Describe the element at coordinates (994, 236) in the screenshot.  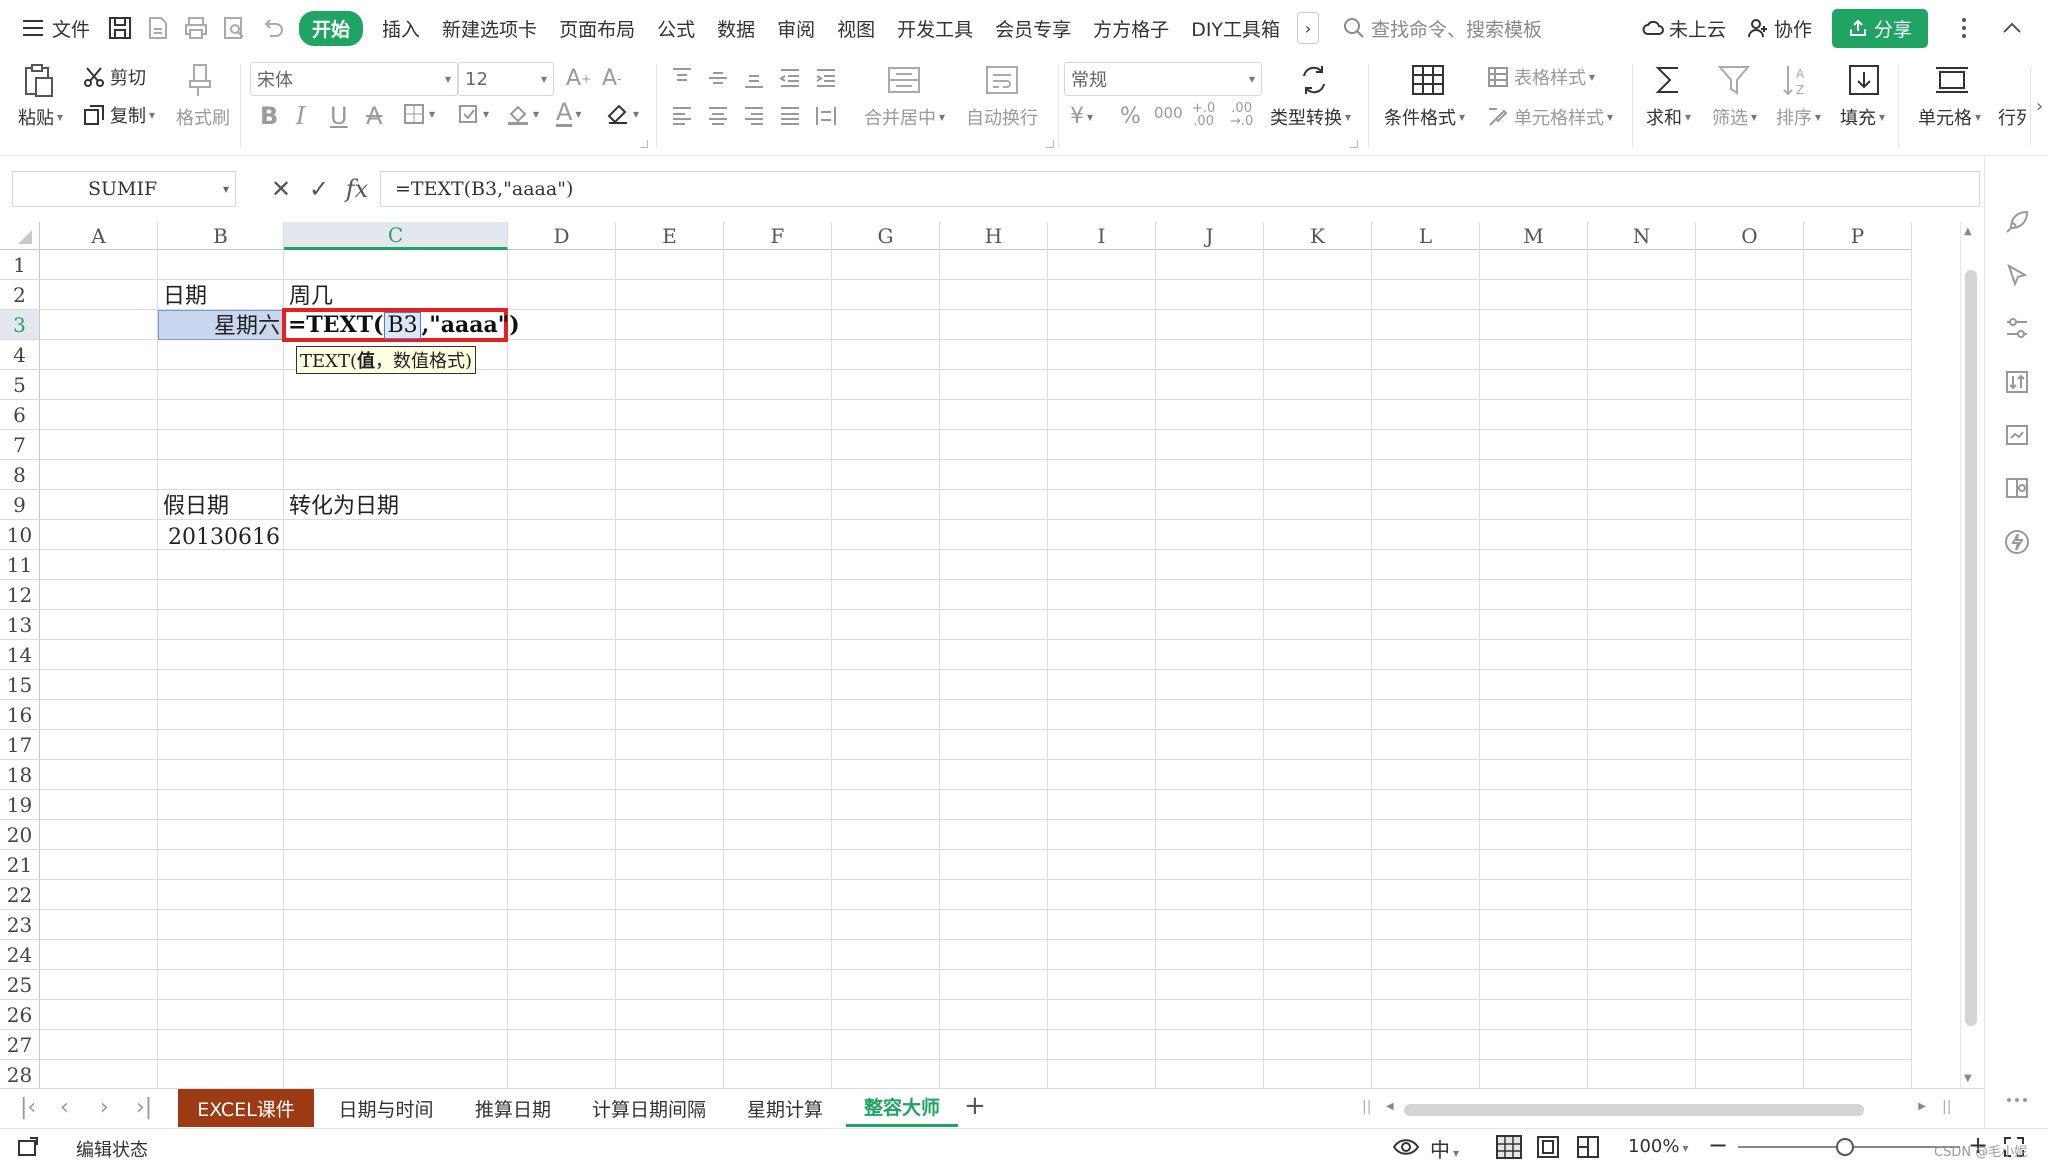
I see `column-header-h: H` at that location.